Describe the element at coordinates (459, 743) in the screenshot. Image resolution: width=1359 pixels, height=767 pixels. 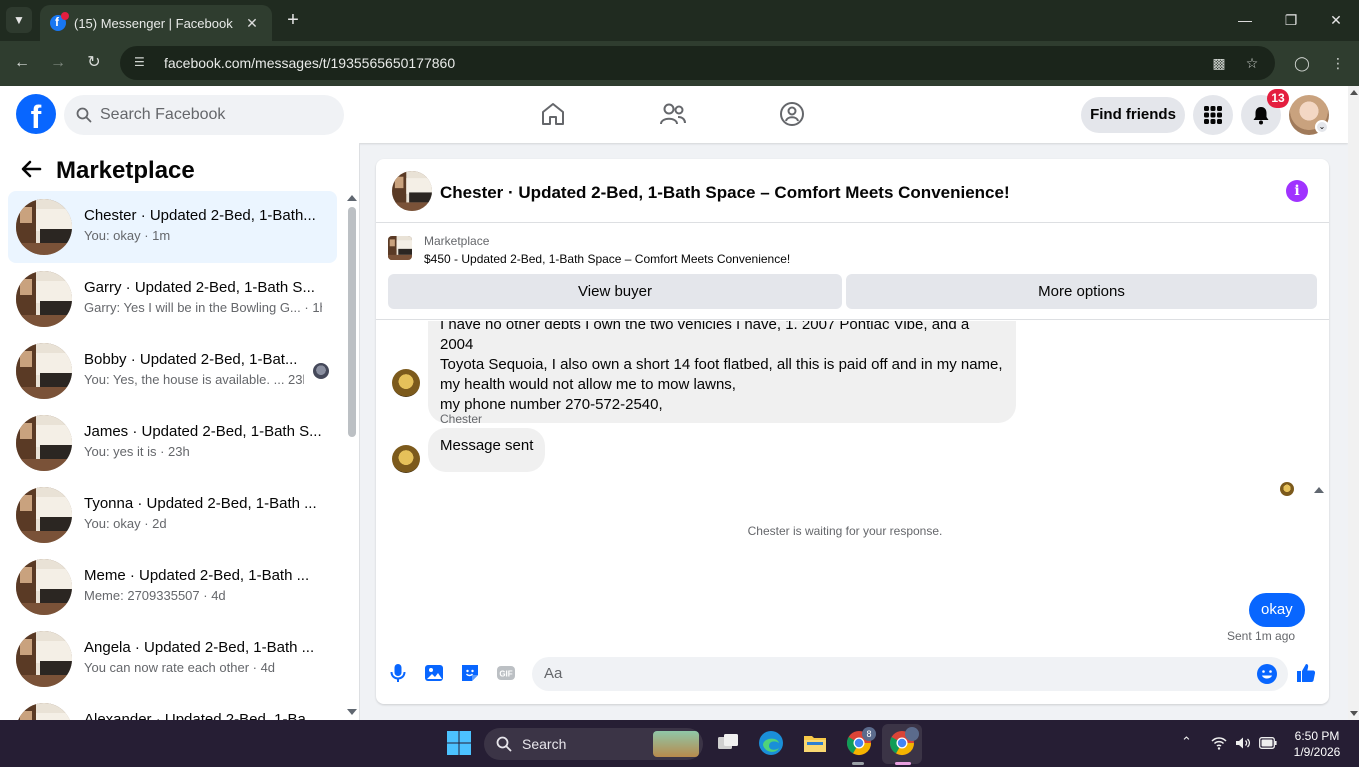
I see `windows-start-icon` at that location.